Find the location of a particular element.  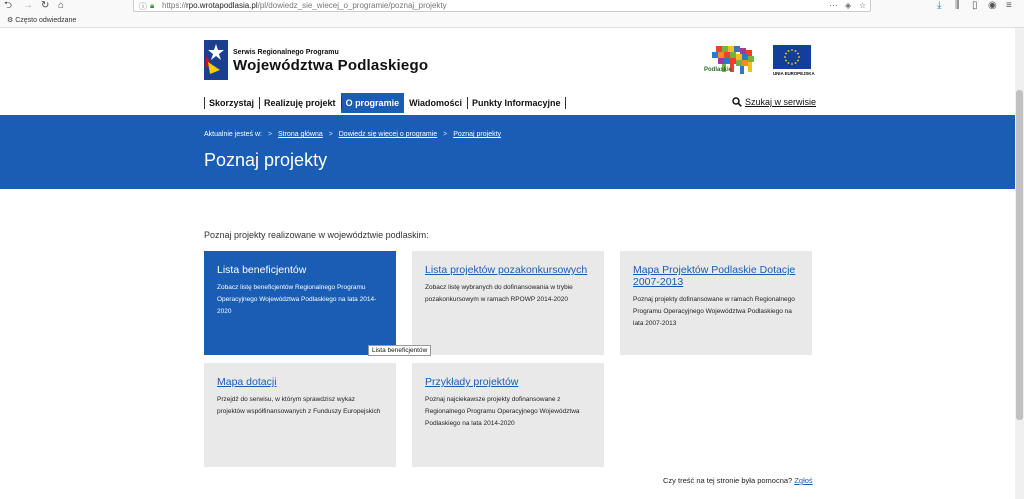

sidebar-icon: ▯ is located at coordinates (975, 5).